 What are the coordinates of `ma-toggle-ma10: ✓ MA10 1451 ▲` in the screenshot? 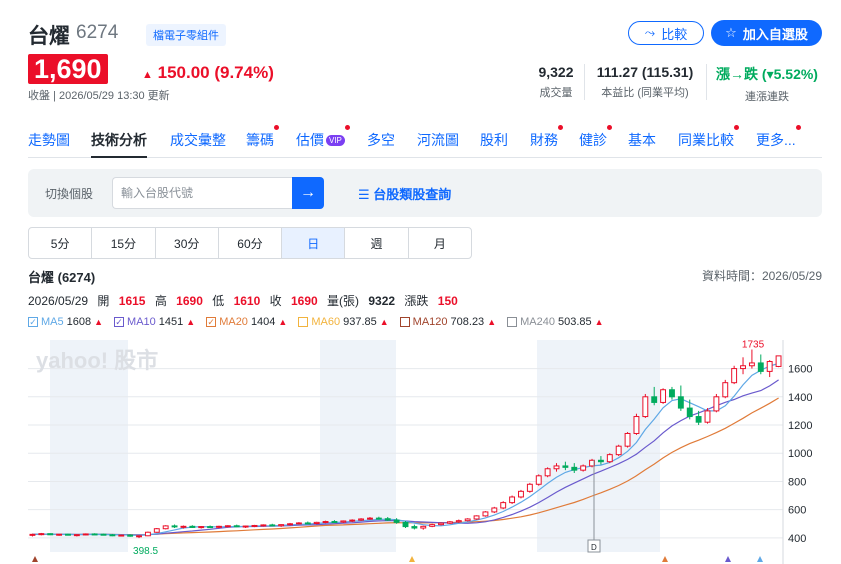 It's located at (154, 322).